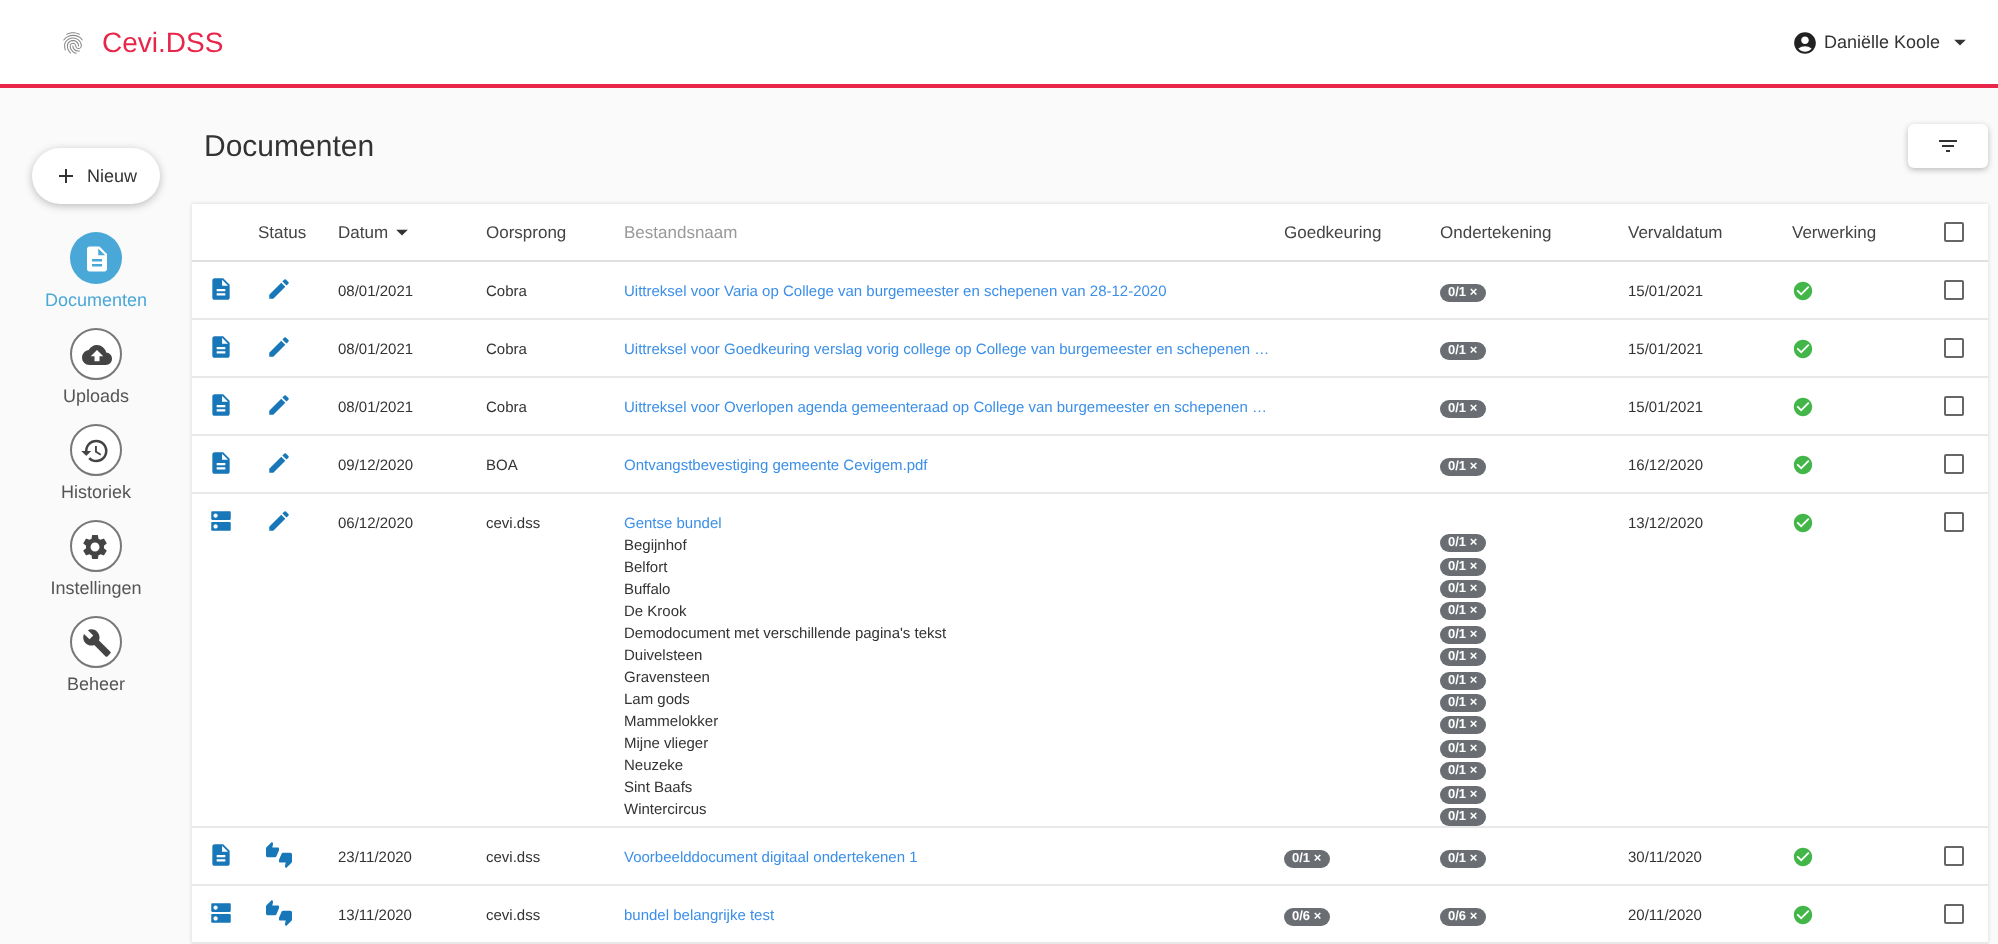 The height and width of the screenshot is (944, 1998). Describe the element at coordinates (96, 642) in the screenshot. I see `wrench-icon` at that location.